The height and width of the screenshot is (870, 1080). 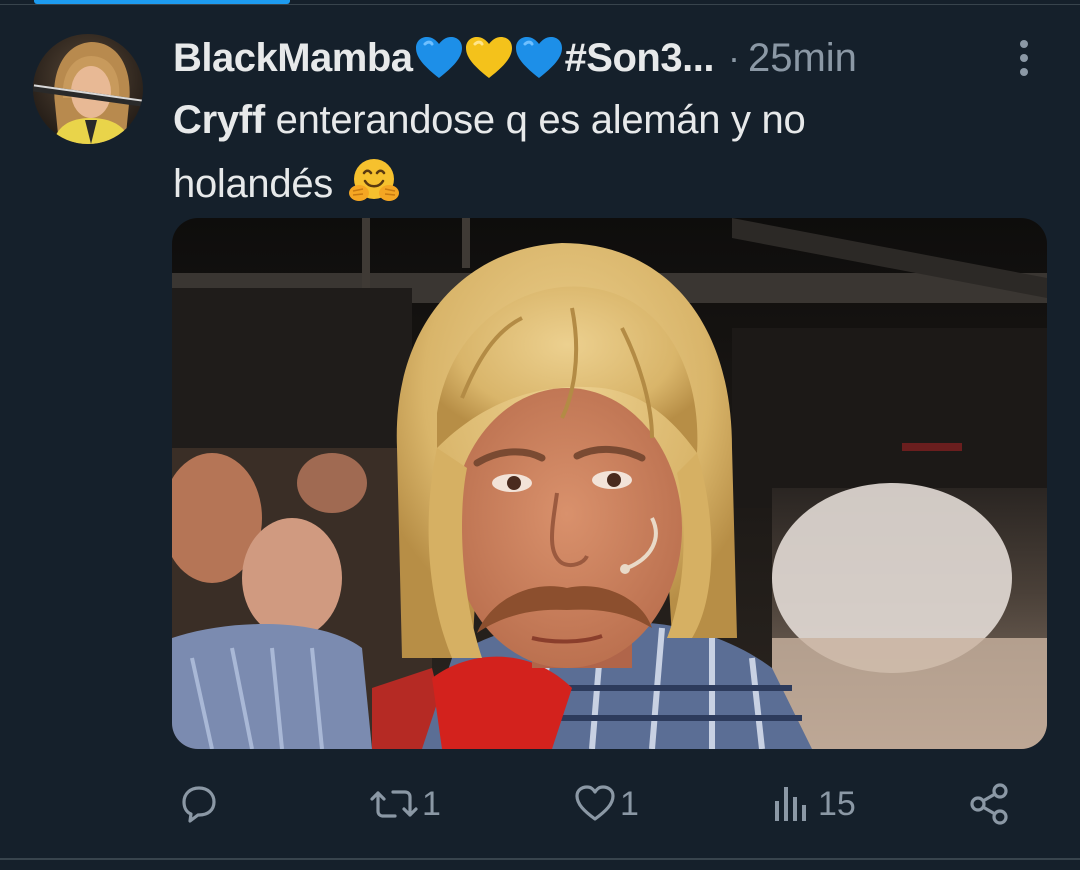 I want to click on reply-button, so click(x=200, y=804).